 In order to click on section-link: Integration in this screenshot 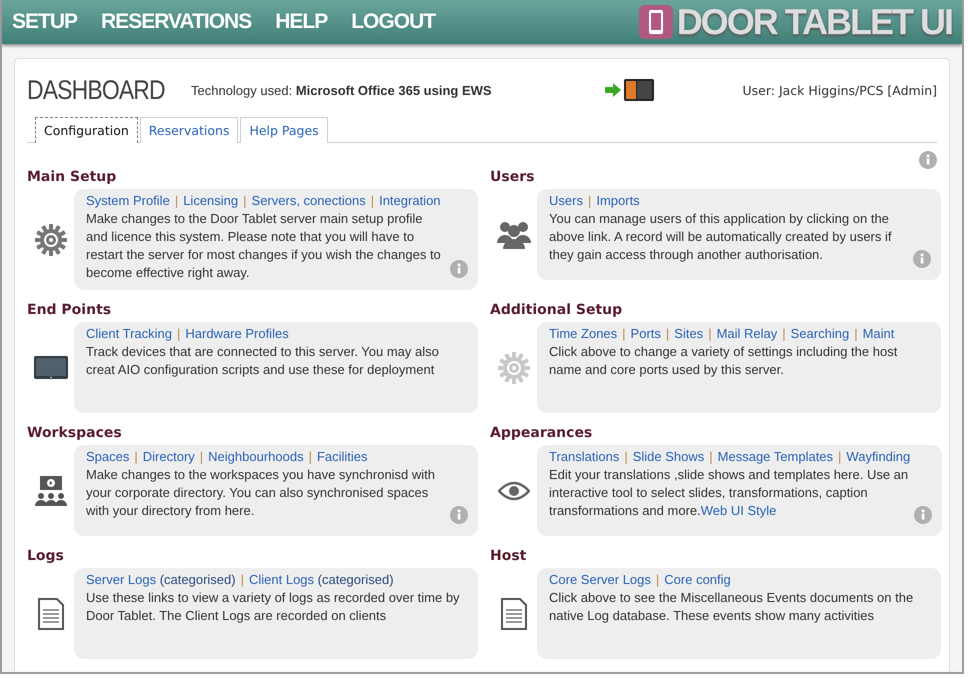, I will do `click(410, 200)`.